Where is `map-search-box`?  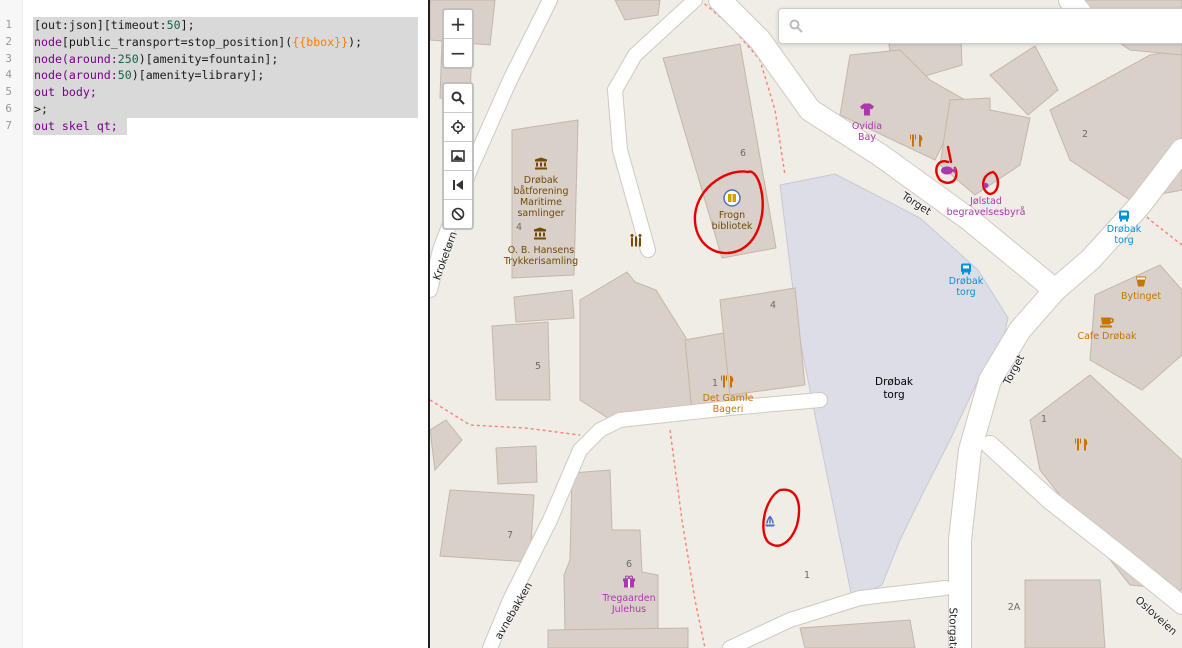
map-search-box is located at coordinates (980, 26).